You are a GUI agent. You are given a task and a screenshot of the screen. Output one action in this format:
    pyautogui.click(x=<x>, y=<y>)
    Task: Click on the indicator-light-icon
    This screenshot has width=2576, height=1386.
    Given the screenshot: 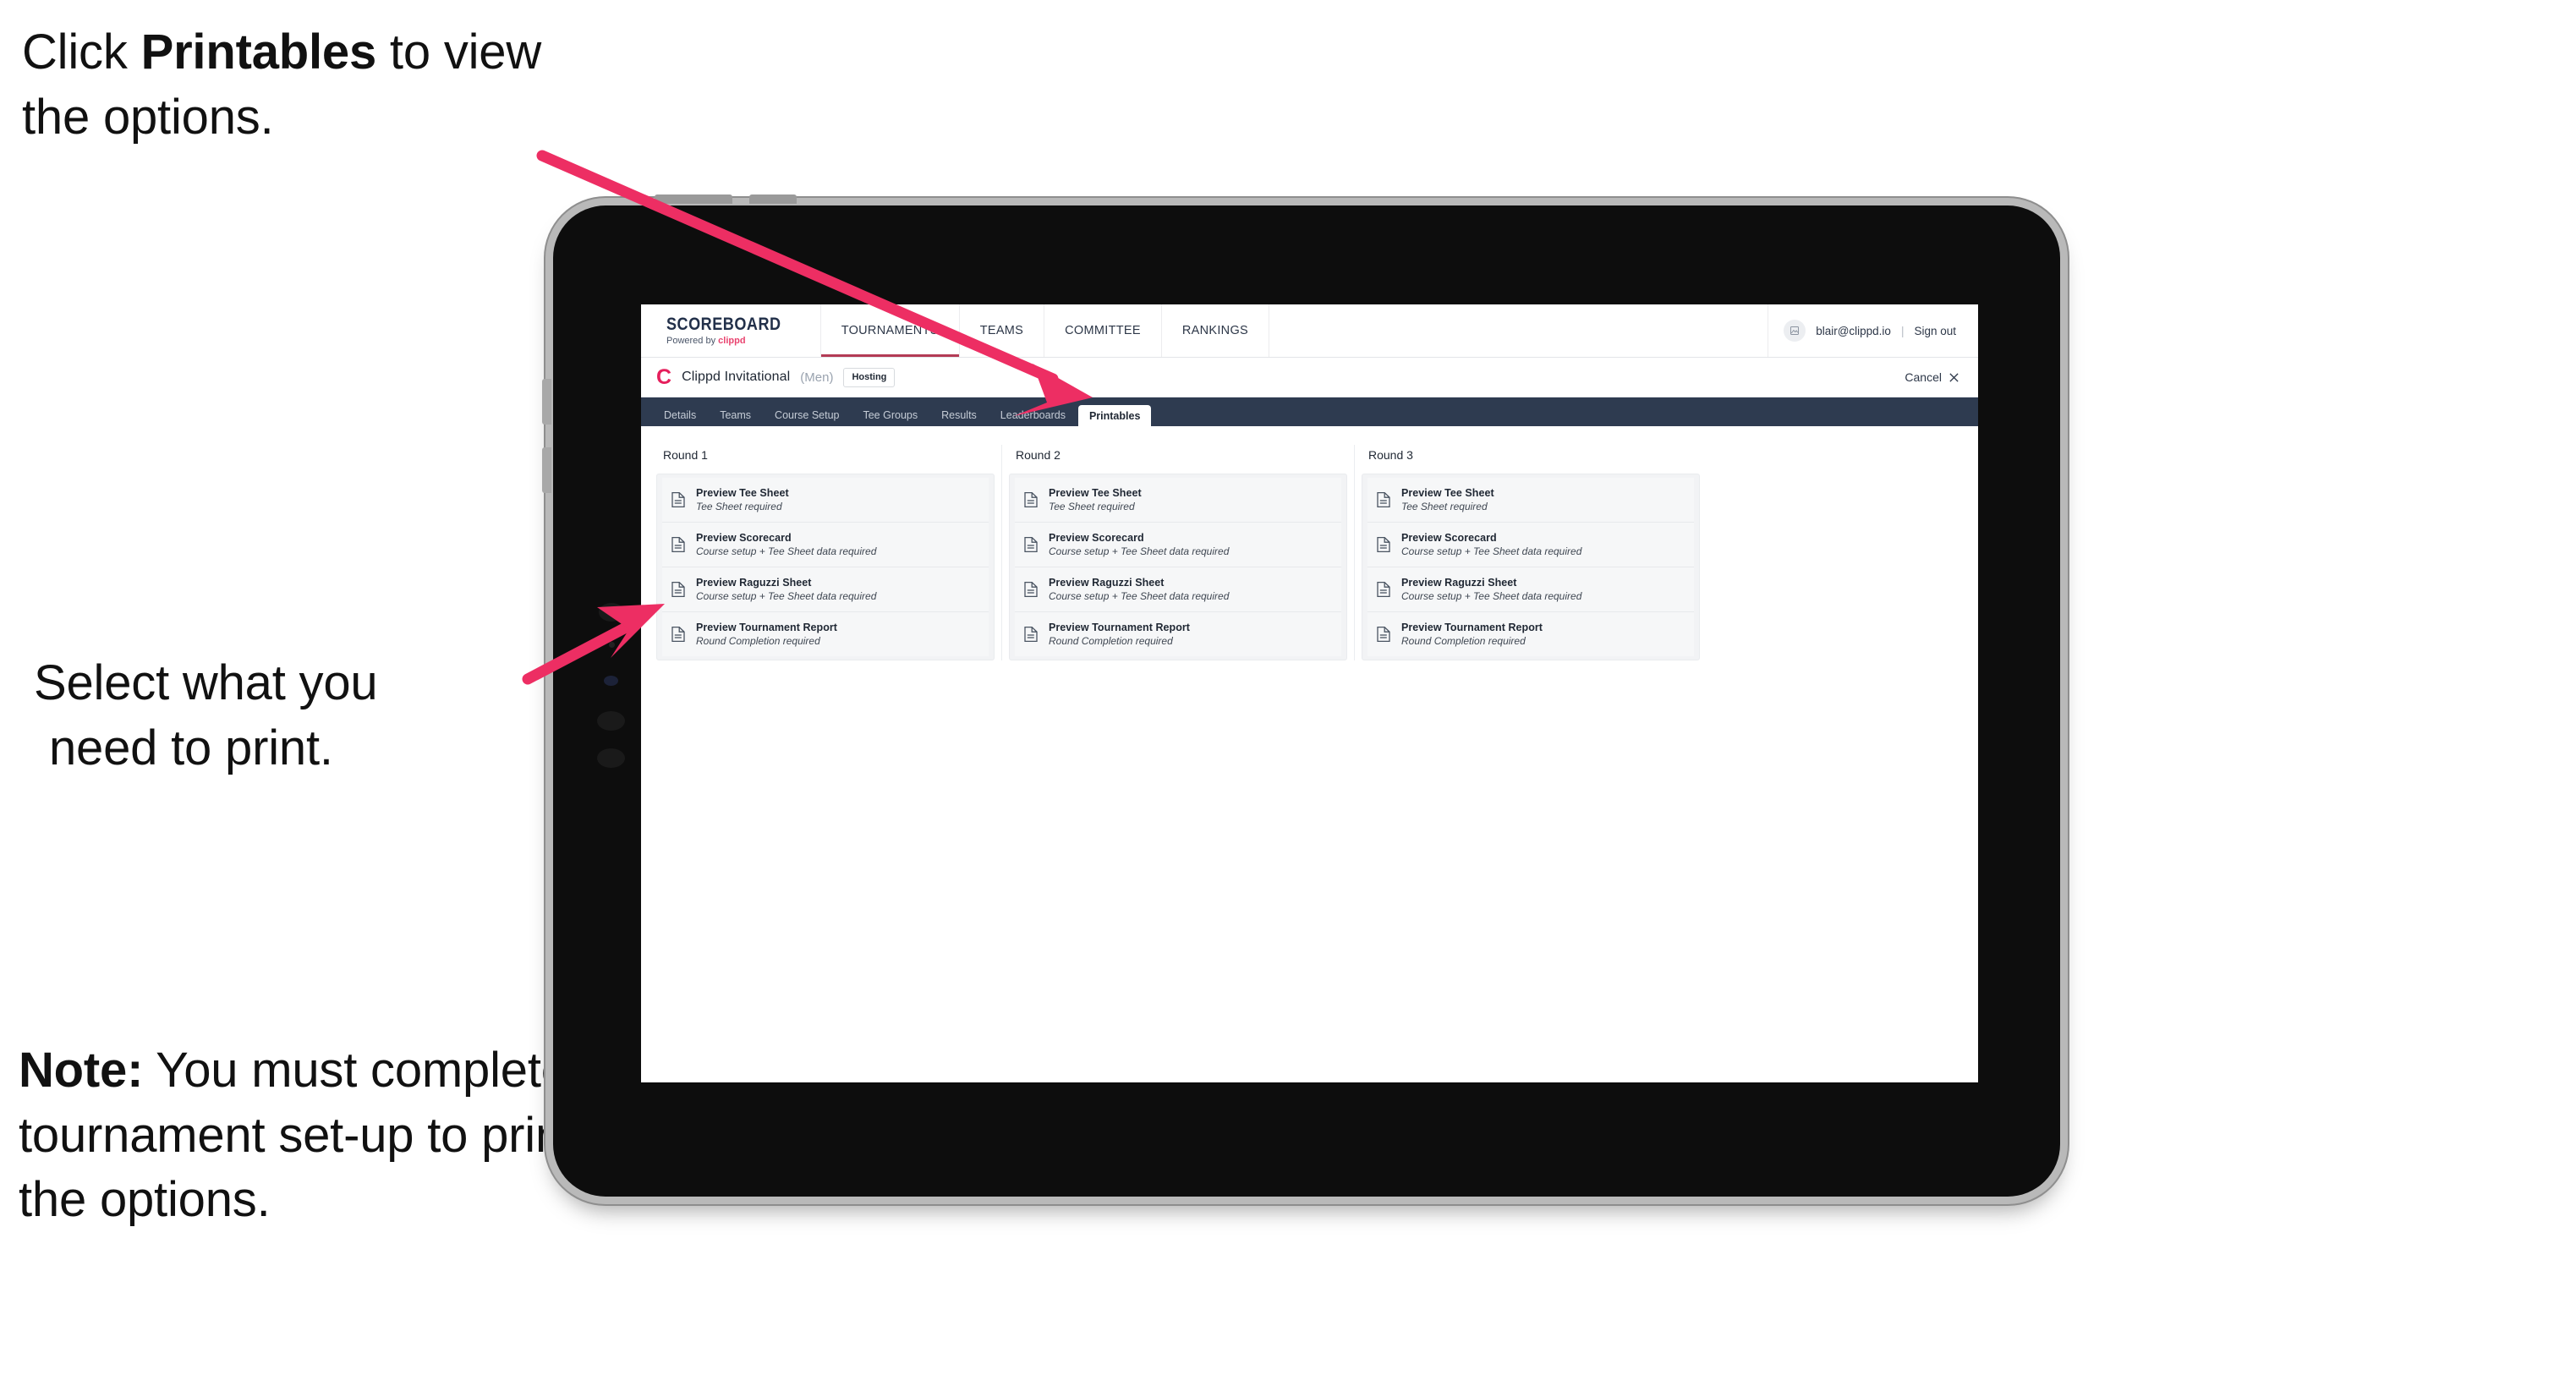 What is the action you would take?
    pyautogui.click(x=611, y=681)
    